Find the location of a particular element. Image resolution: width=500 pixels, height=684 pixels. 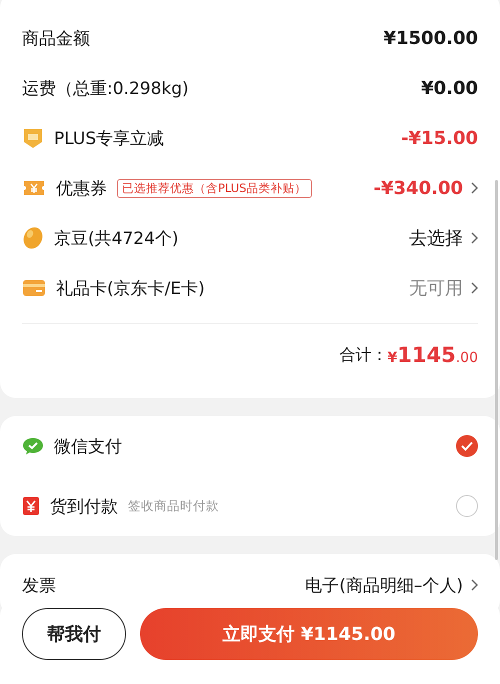

help-pay-button: 帮我付 is located at coordinates (74, 634).